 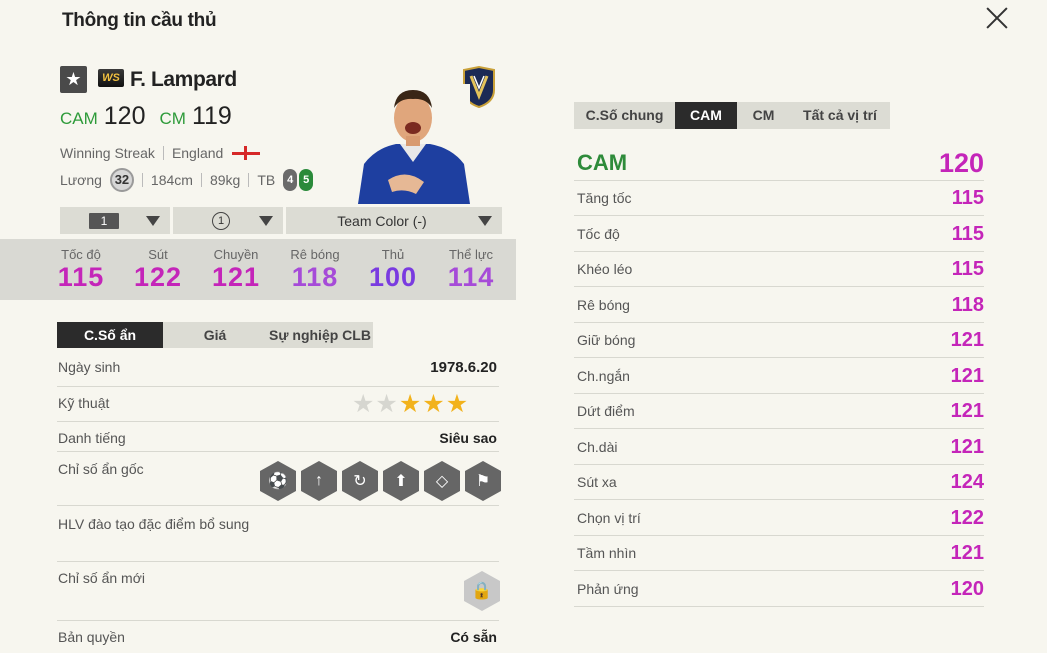 I want to click on main-stat: Thể lực 114, so click(x=471, y=269).